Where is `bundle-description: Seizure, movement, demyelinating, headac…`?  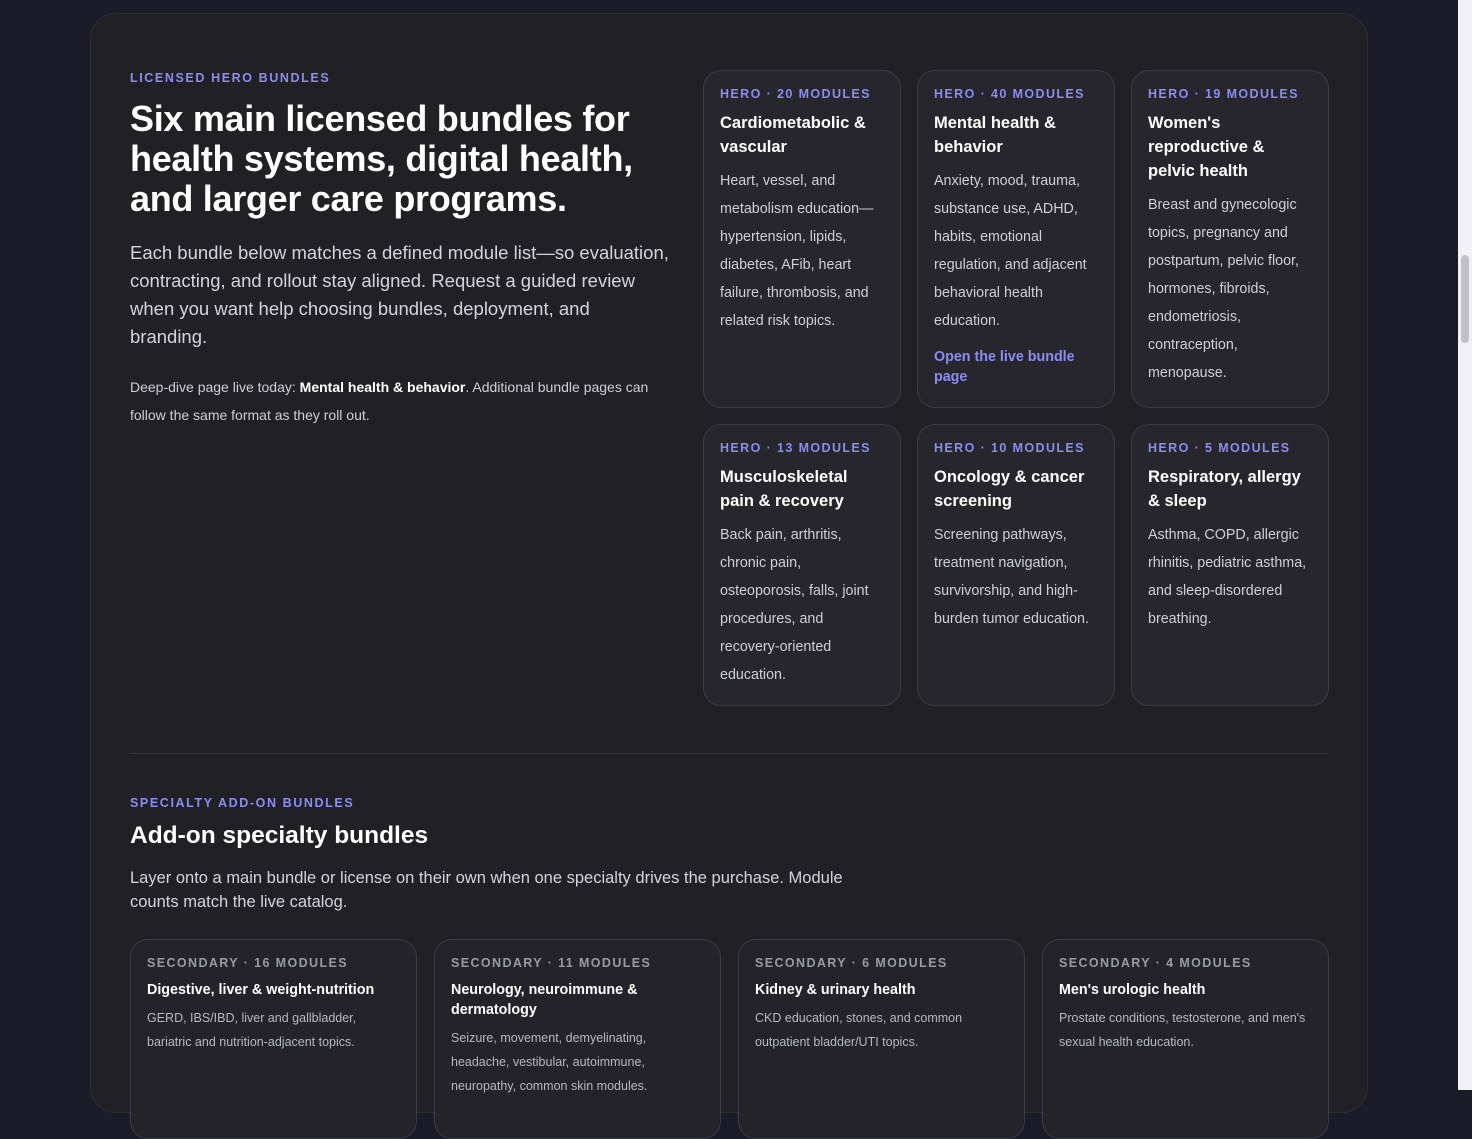 bundle-description: Seizure, movement, demyelinating, headac… is located at coordinates (549, 1062).